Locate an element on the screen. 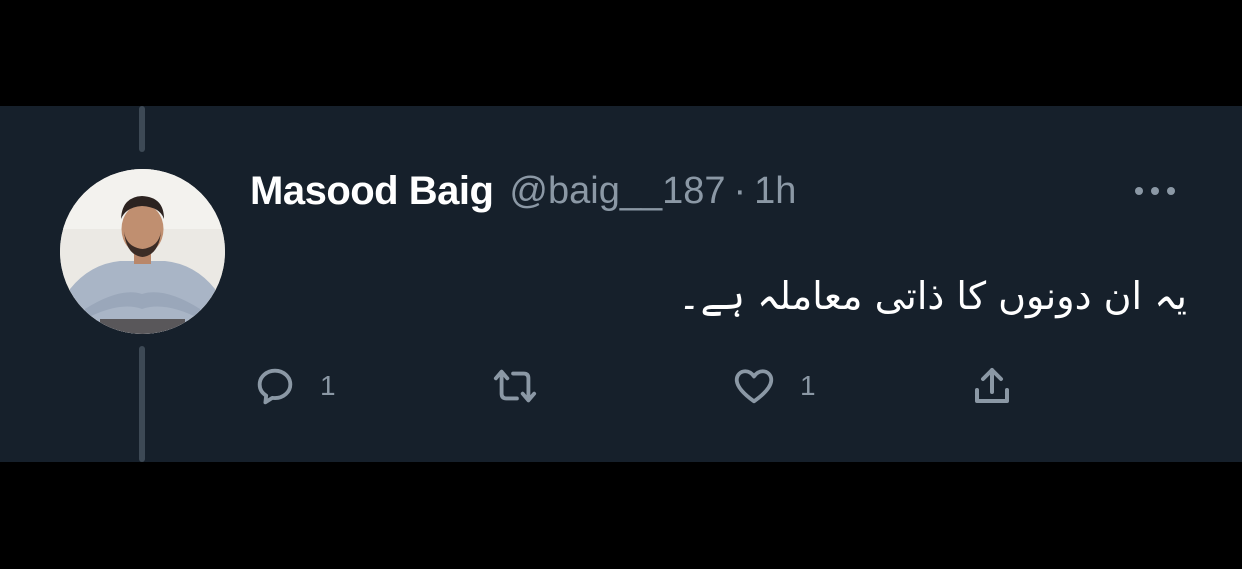  like-button: 1 is located at coordinates (773, 386).